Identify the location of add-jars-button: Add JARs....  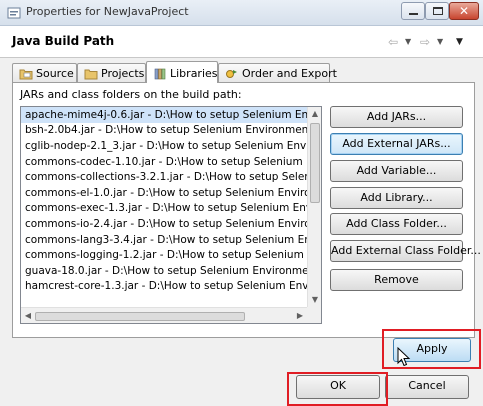
(396, 117).